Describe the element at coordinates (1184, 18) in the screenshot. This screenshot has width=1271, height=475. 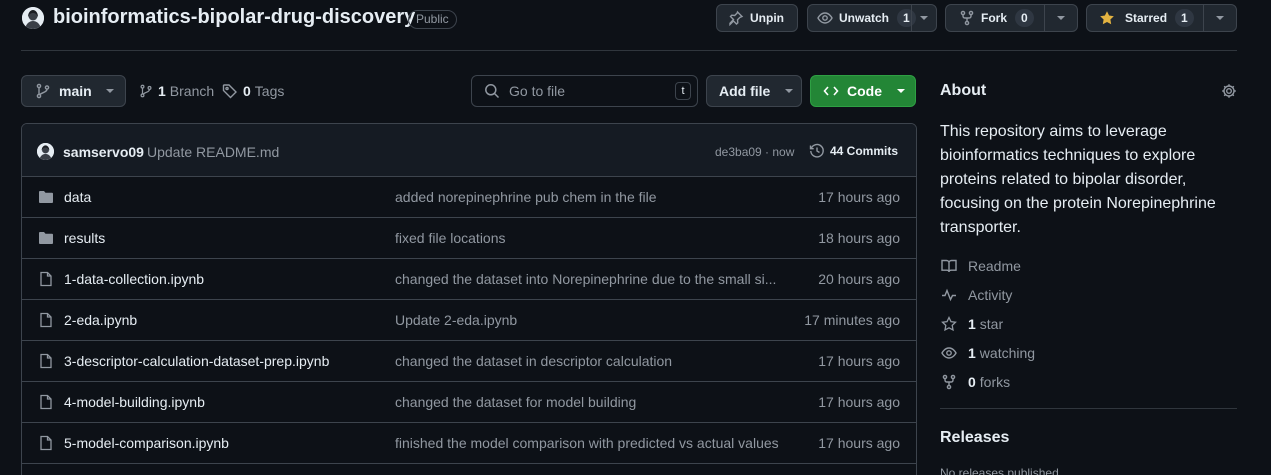
I see `star-counter: 1` at that location.